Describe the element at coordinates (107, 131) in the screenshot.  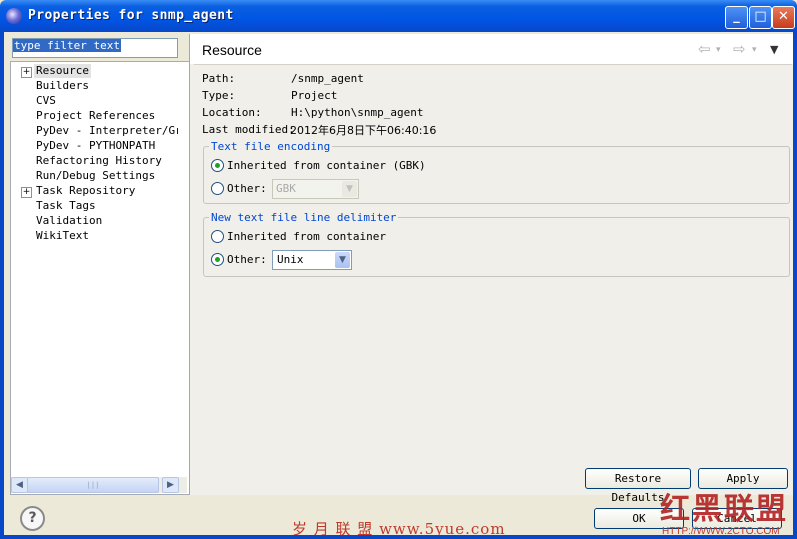
I see `tree-item-pydev-interpreter: PyDev - Interpreter/Gram` at that location.